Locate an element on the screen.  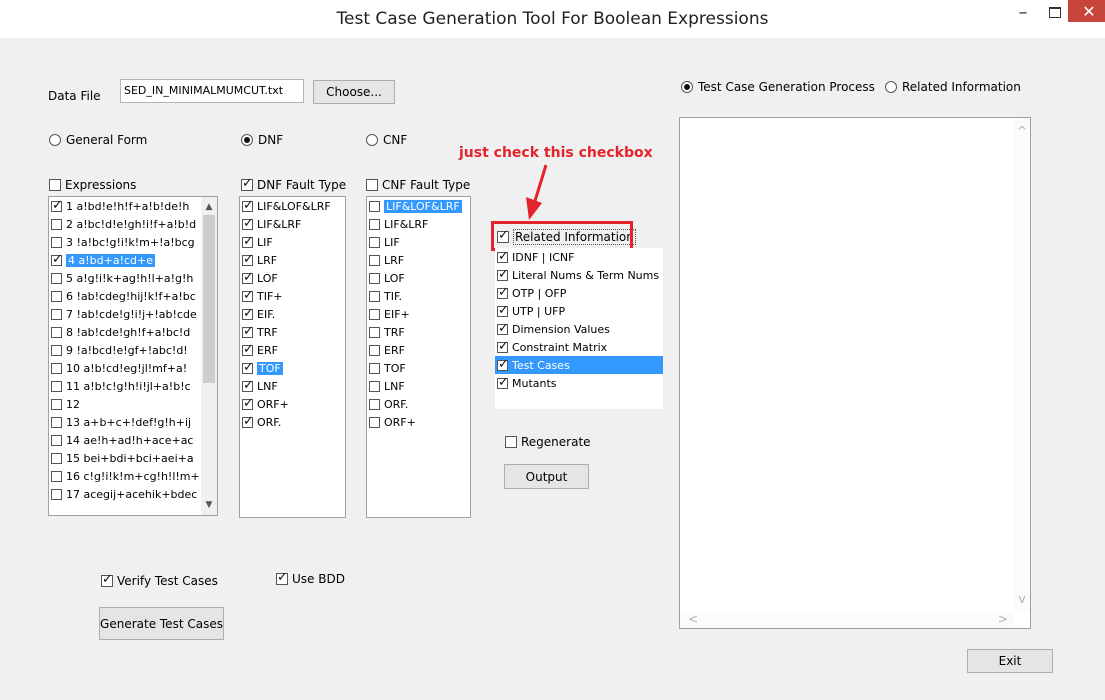
use-bdd-checkbox is located at coordinates (282, 578).